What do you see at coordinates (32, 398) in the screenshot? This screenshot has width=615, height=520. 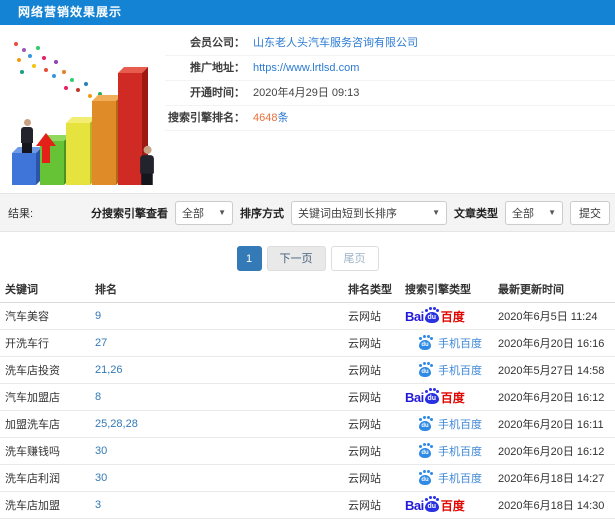 I see `keyword-cell: 汽车加盟店` at bounding box center [32, 398].